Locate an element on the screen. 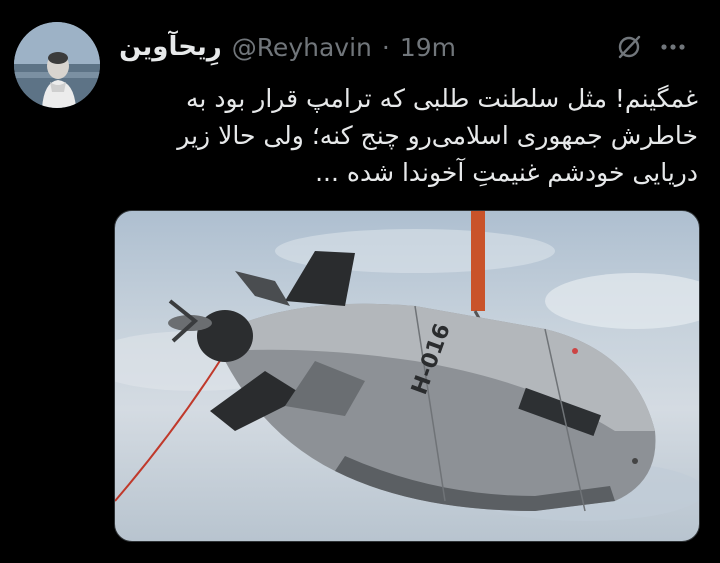 Image resolution: width=720 pixels, height=563 pixels. author-name: رِیحآوین is located at coordinates (170, 47).